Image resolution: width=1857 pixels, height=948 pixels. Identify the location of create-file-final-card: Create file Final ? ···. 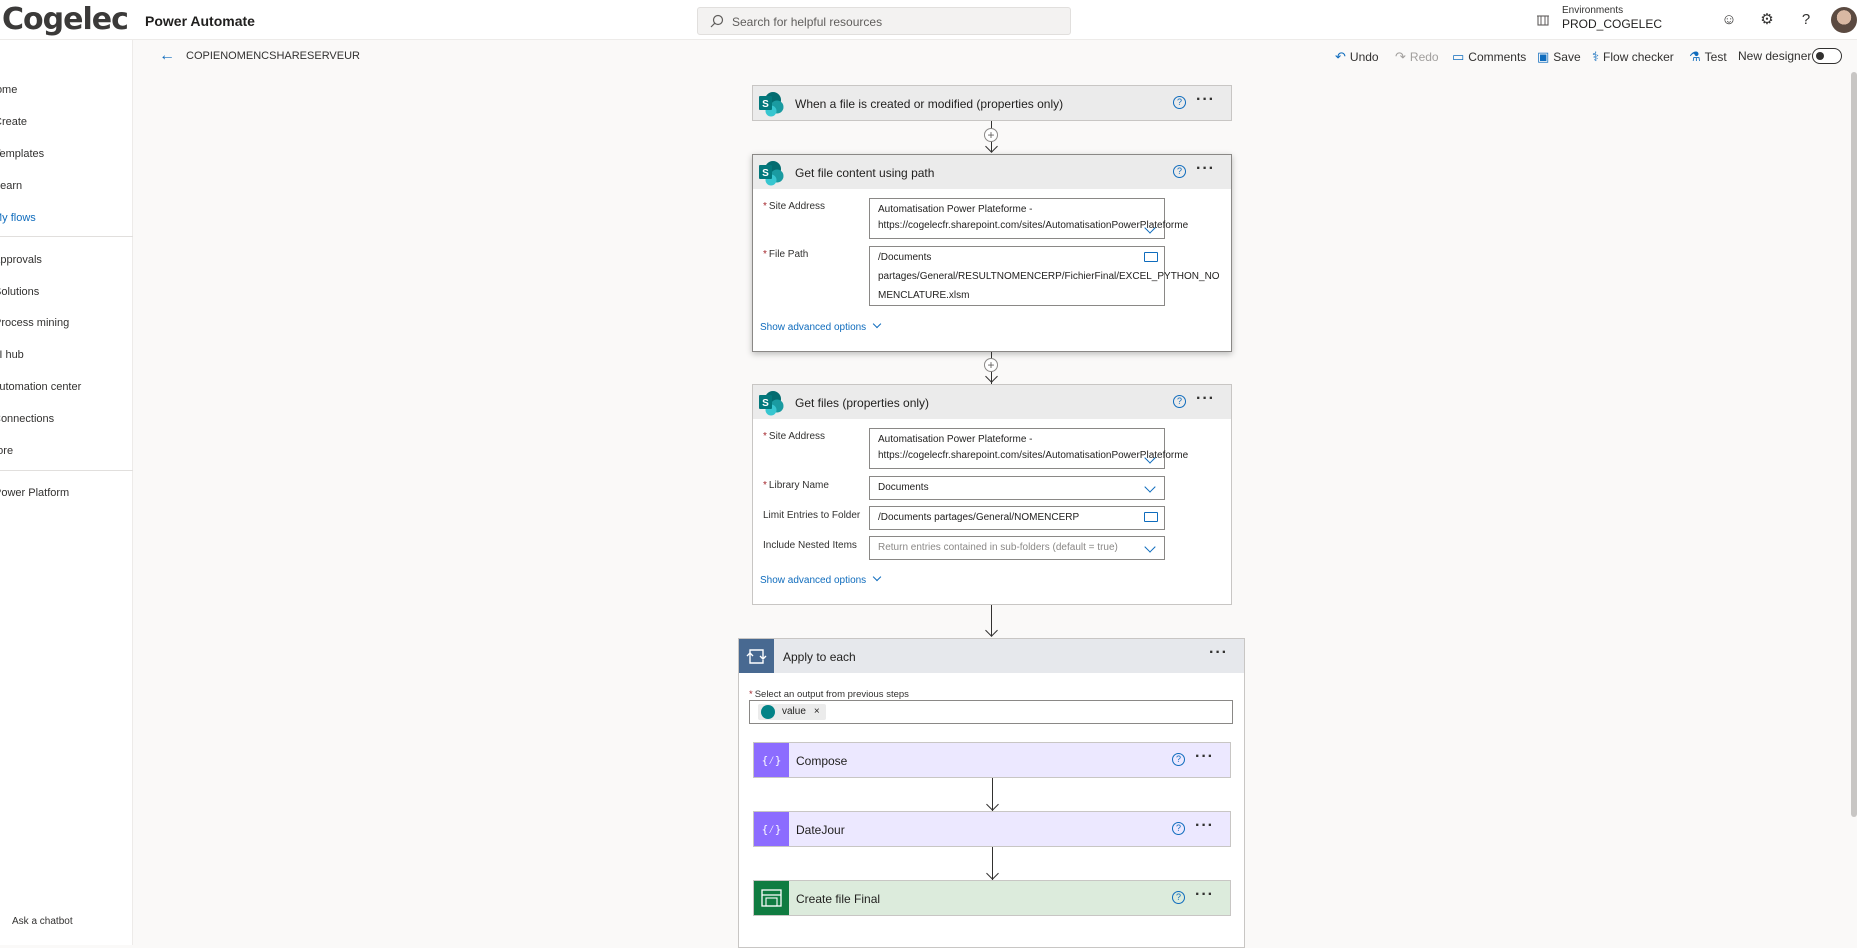
(992, 898).